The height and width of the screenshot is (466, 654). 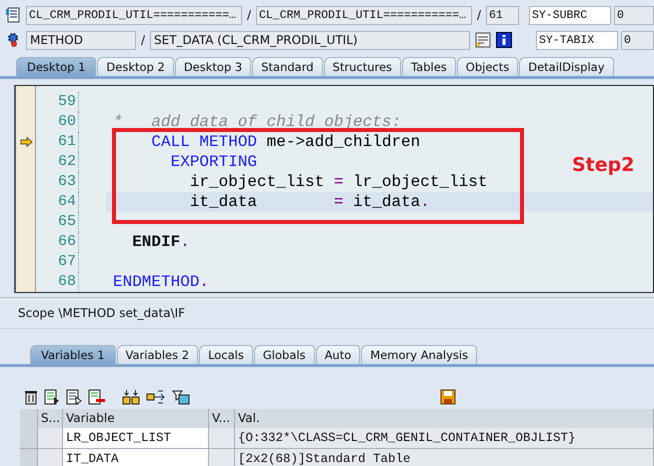 What do you see at coordinates (160, 242) in the screenshot?
I see `code-line: ENDIF.` at bounding box center [160, 242].